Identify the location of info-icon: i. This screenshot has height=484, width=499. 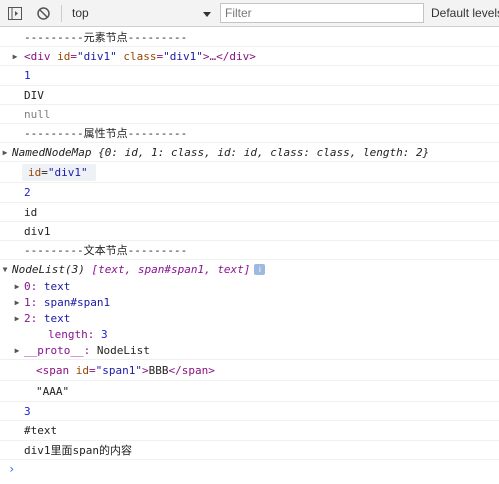
(260, 270).